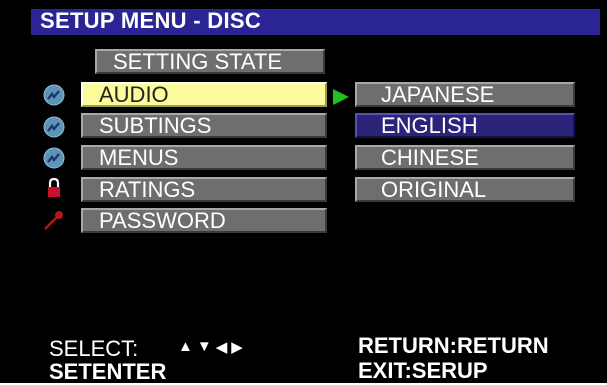 Image resolution: width=607 pixels, height=385 pixels. I want to click on enter-label: SETENTER, so click(108, 371).